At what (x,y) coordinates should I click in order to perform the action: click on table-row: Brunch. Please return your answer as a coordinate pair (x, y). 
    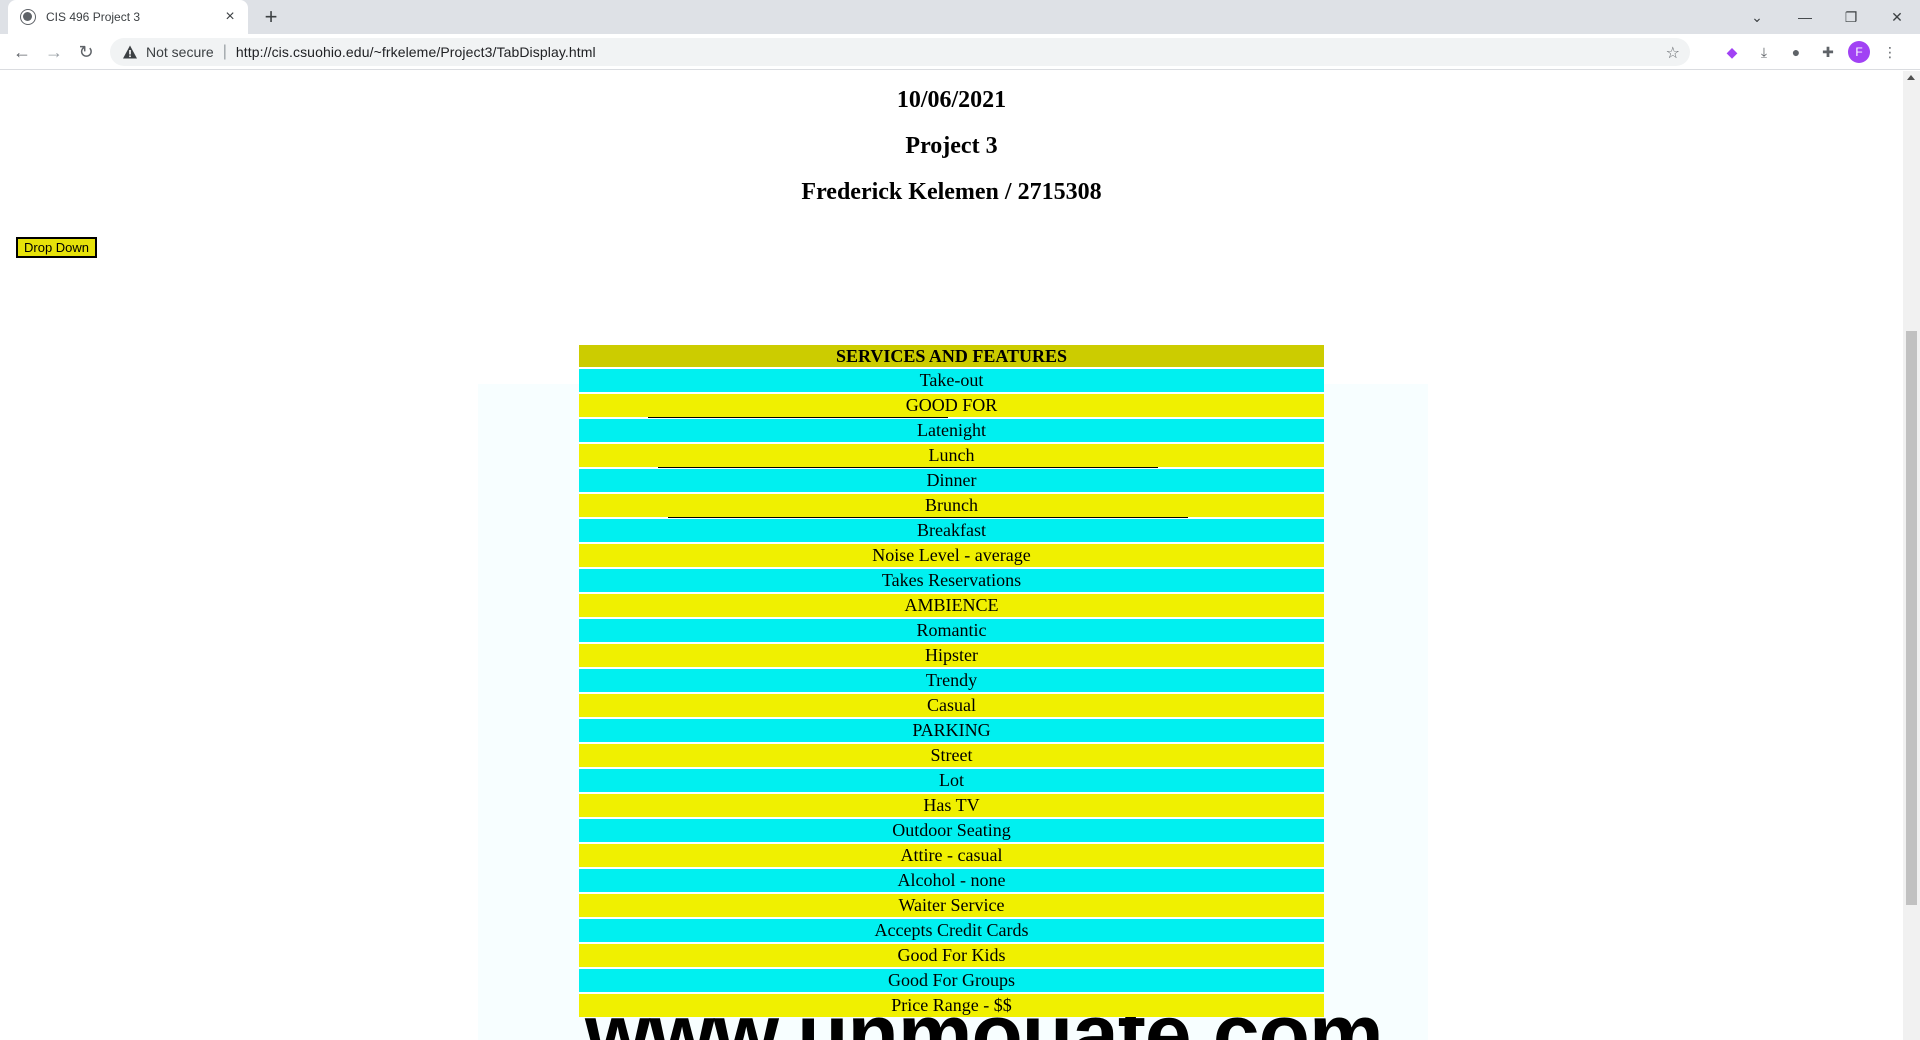
    Looking at the image, I should click on (951, 505).